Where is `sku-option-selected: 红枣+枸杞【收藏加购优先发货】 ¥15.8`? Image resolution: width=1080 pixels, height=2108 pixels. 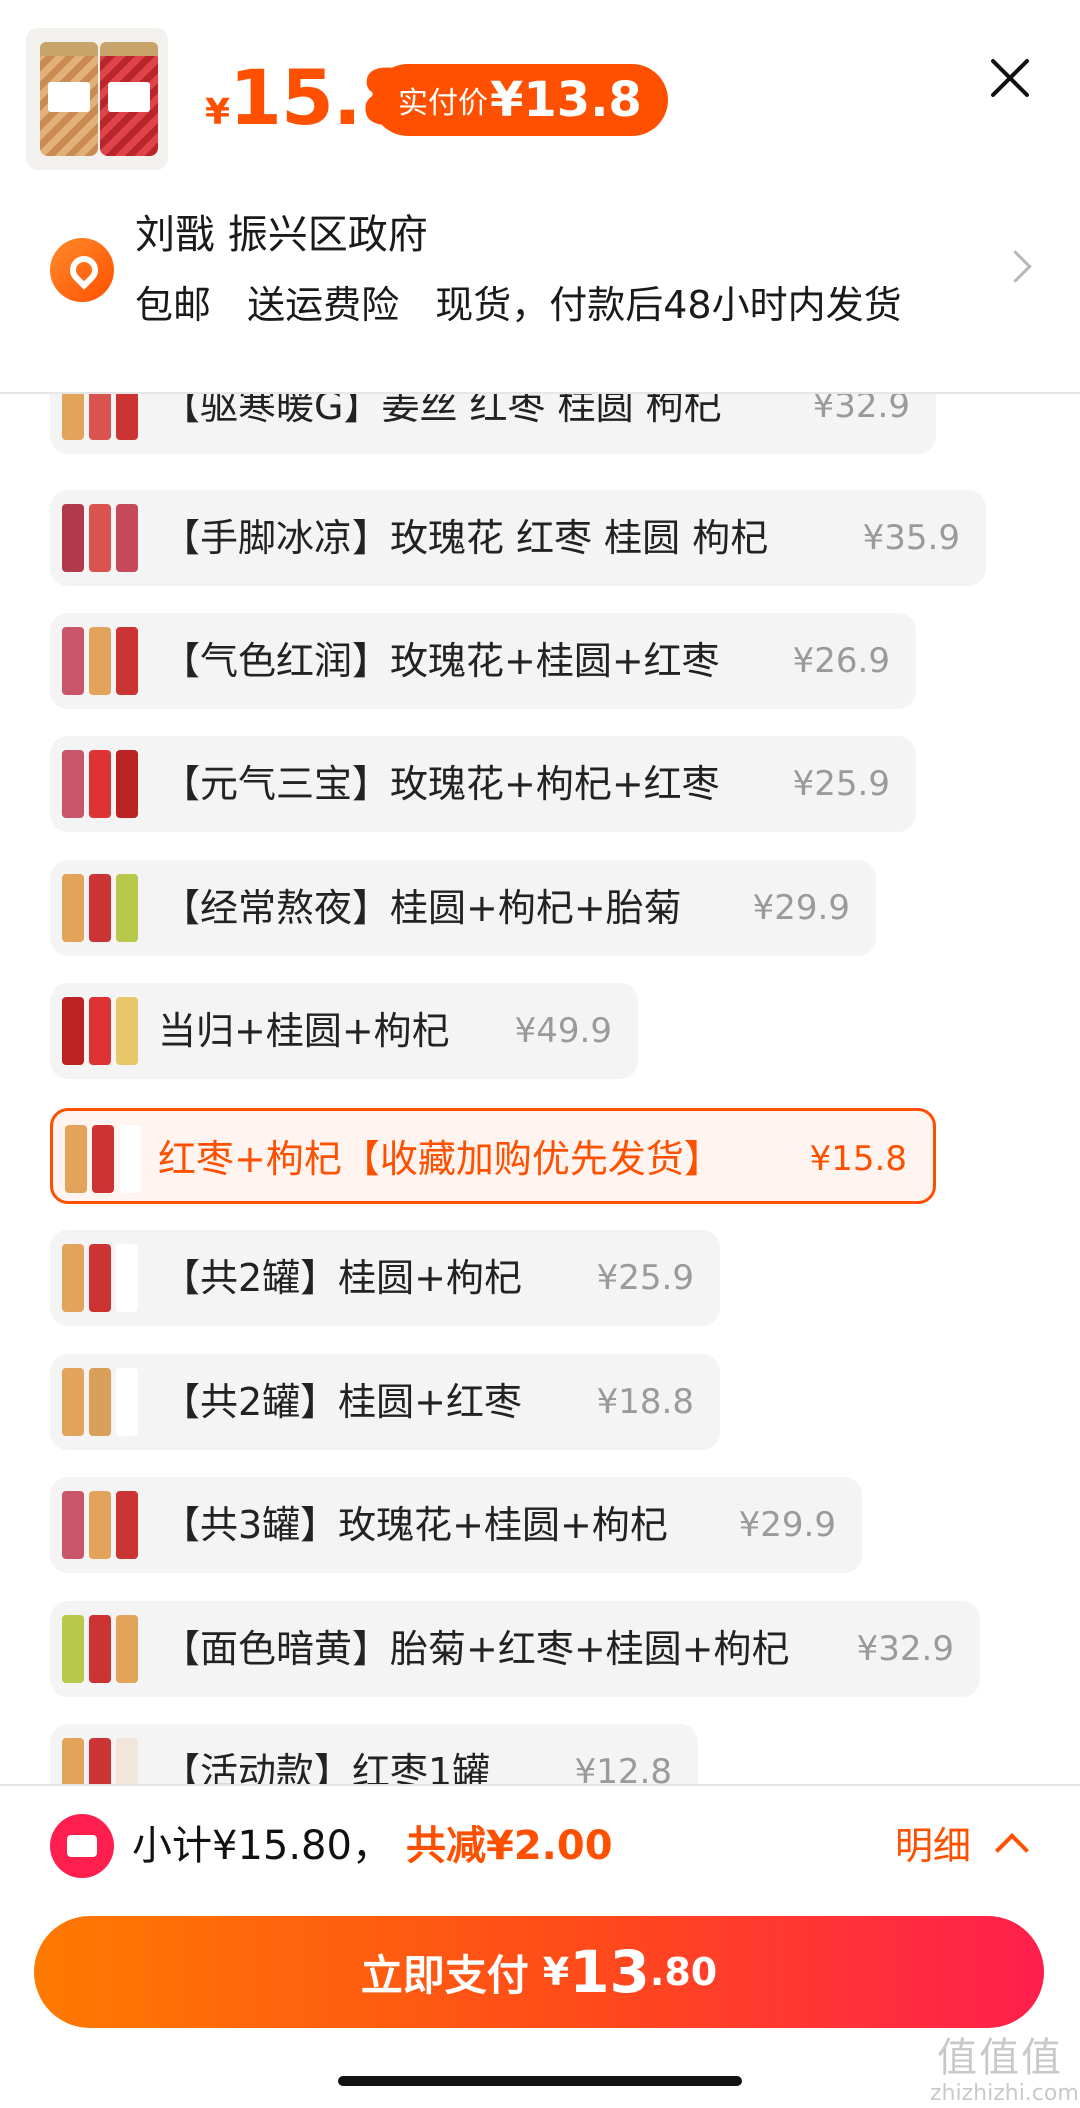
sku-option-selected: 红枣+枸杞【收藏加购优先发货】 ¥15.8 is located at coordinates (493, 1156).